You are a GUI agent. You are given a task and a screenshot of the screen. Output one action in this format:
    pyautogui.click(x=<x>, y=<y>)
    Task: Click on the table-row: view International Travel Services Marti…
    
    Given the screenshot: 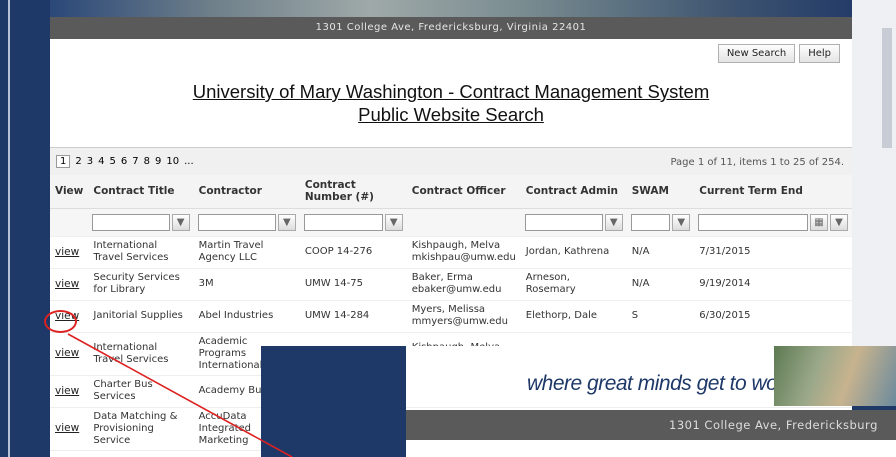 What is the action you would take?
    pyautogui.click(x=451, y=252)
    